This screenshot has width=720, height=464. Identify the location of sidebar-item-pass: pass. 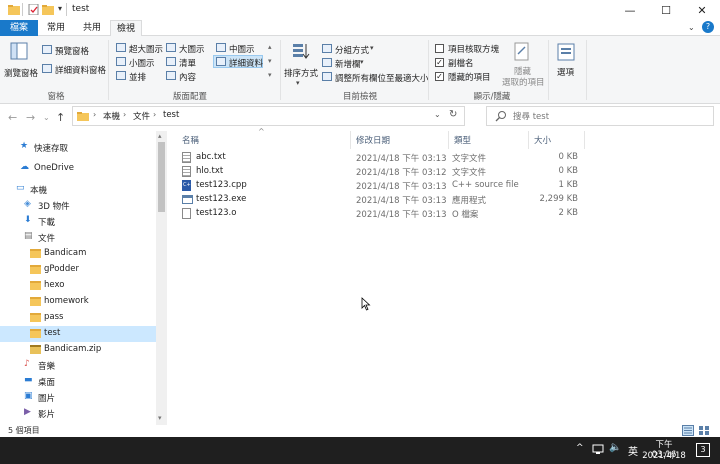
(78, 318).